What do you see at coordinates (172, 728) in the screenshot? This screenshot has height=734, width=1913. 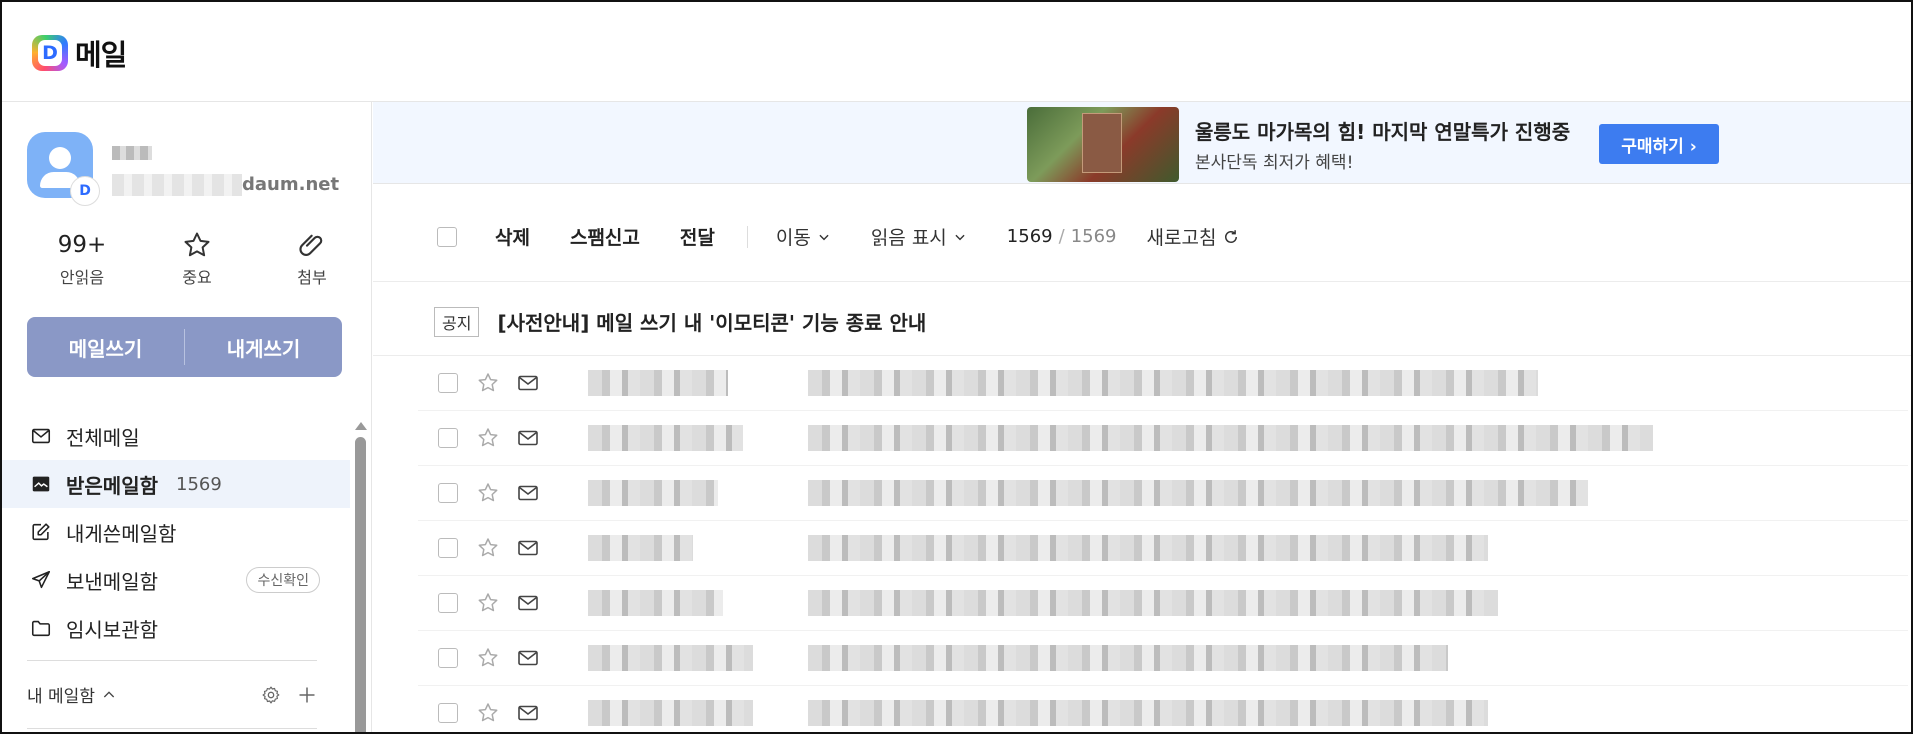 I see `sidebar-bottom-divider` at bounding box center [172, 728].